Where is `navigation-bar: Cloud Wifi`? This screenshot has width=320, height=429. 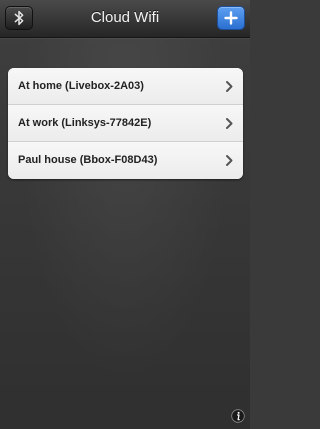
navigation-bar: Cloud Wifi is located at coordinates (125, 19).